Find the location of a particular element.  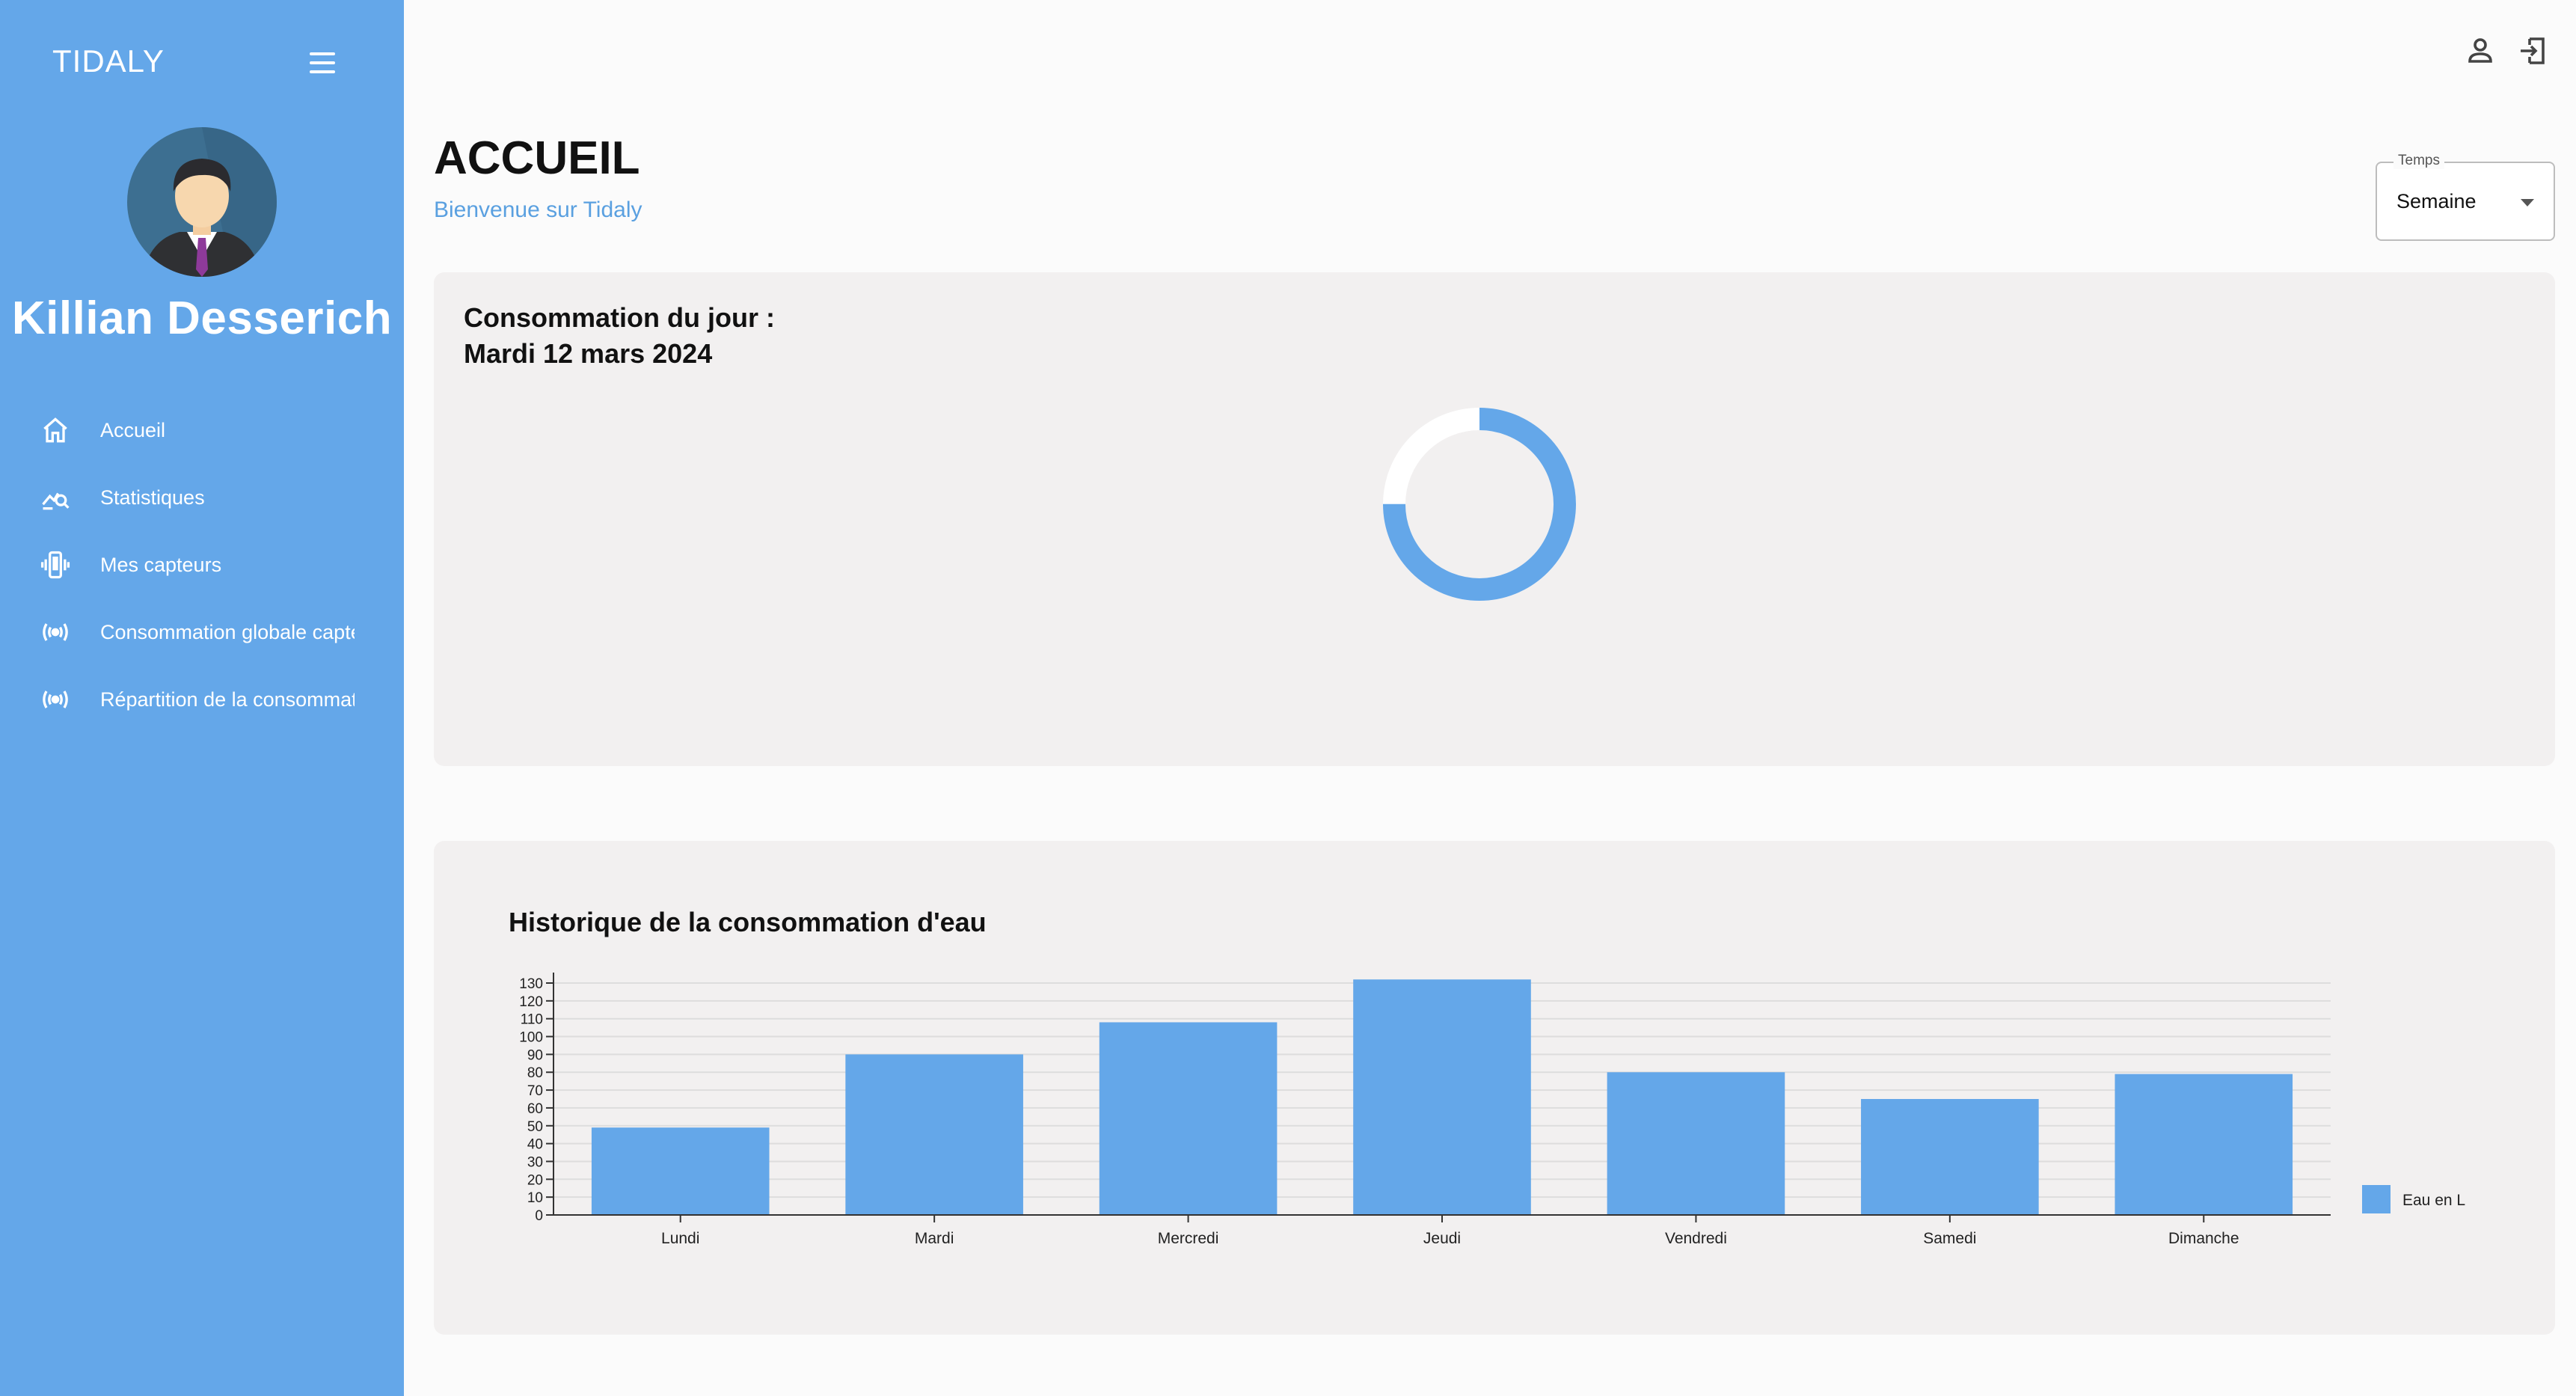

x-tick-label: Samedi is located at coordinates (1949, 1239).